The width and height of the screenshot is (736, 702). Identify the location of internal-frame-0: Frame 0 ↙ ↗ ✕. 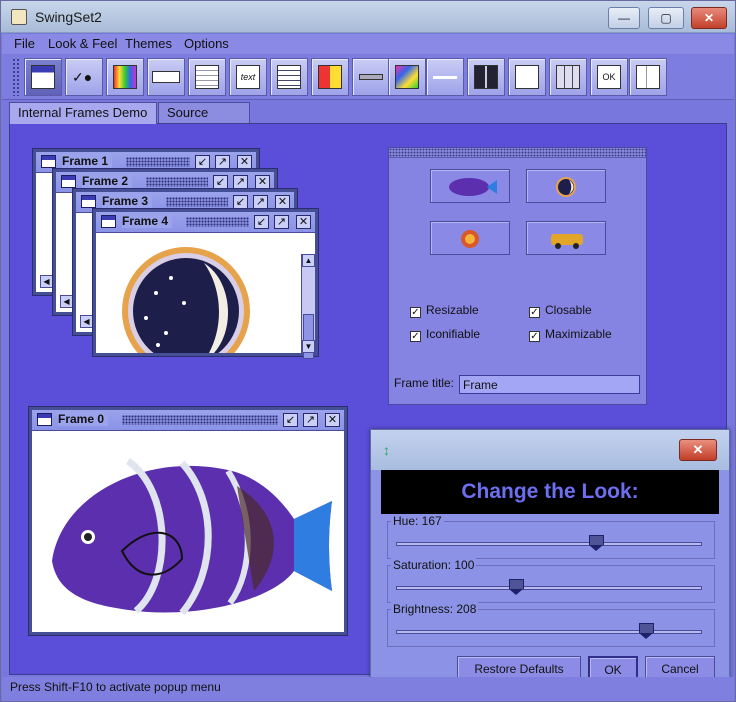
(188, 521).